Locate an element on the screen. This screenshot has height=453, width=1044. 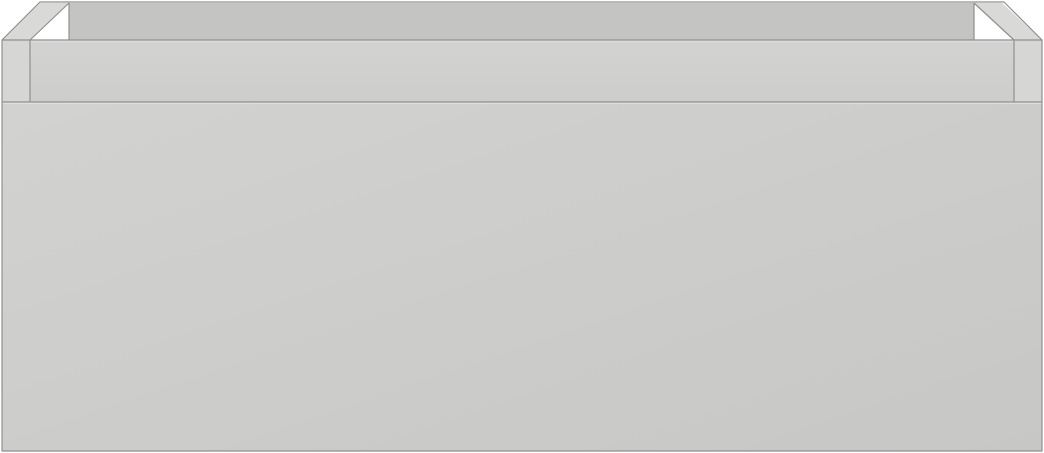
drawer-inner-back is located at coordinates (521, 21).